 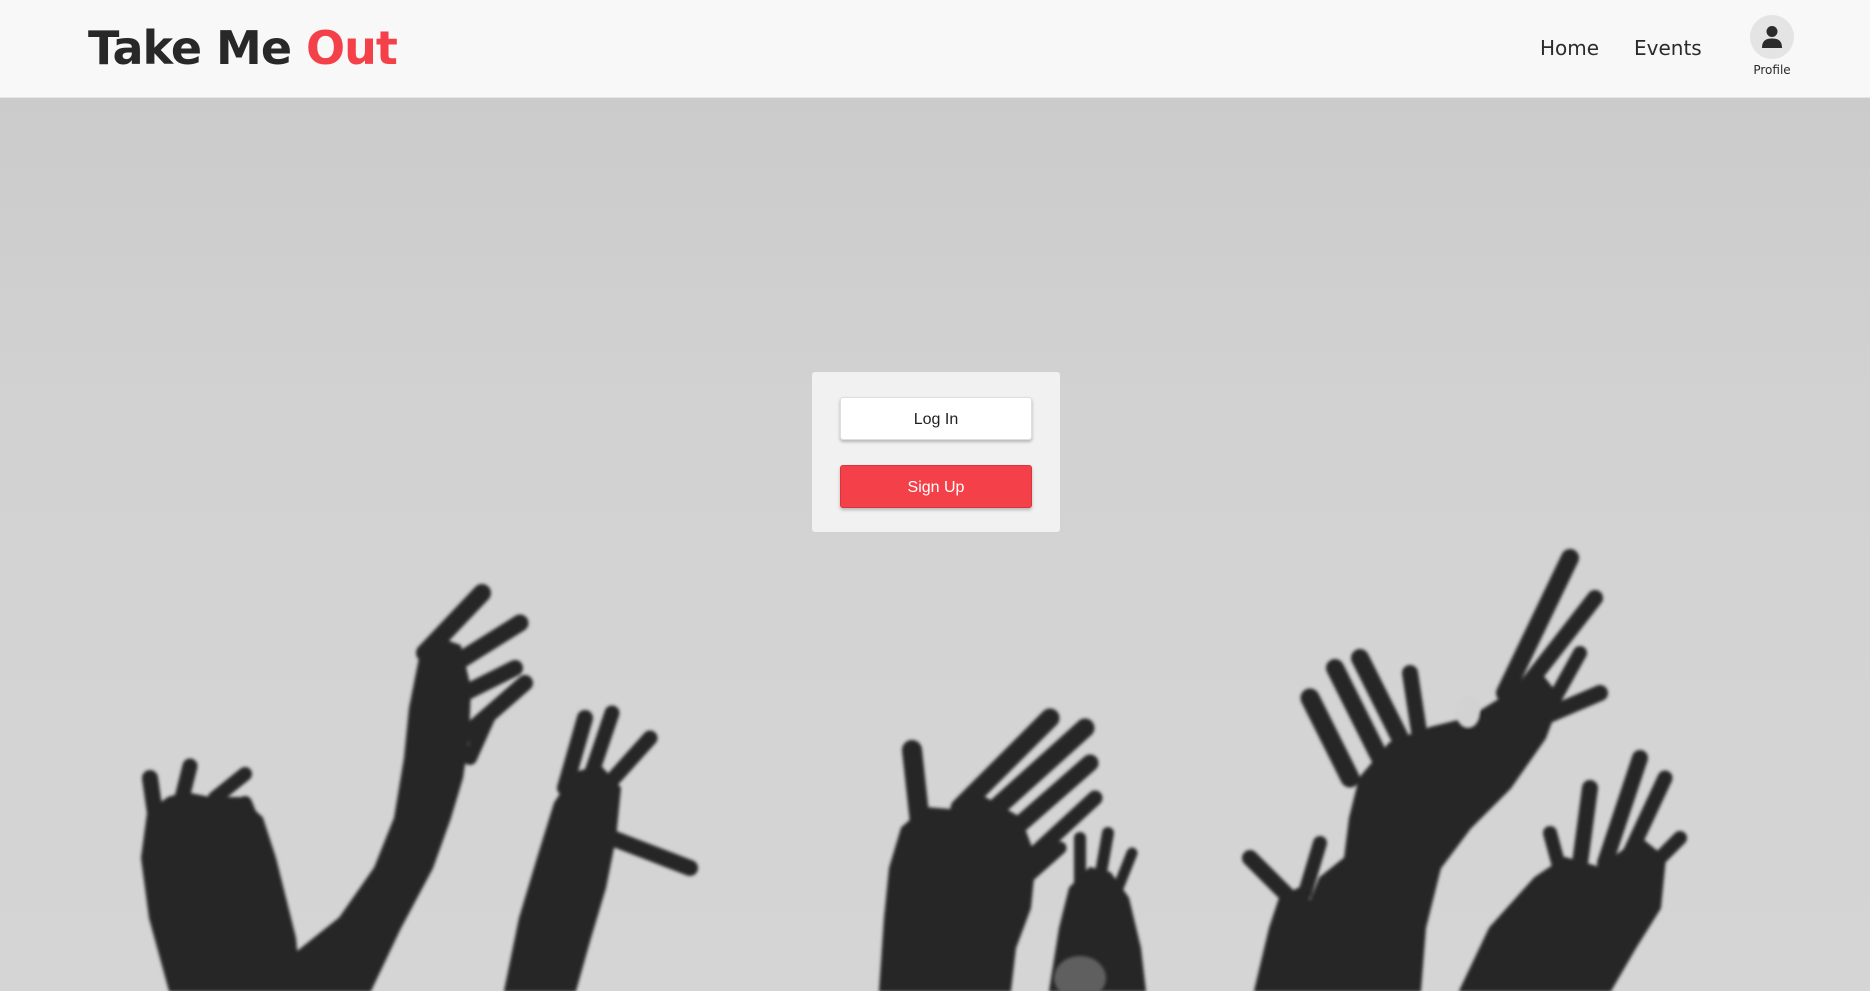 What do you see at coordinates (935, 49) in the screenshot?
I see `navbar: Take Me Out Home Events Profile` at bounding box center [935, 49].